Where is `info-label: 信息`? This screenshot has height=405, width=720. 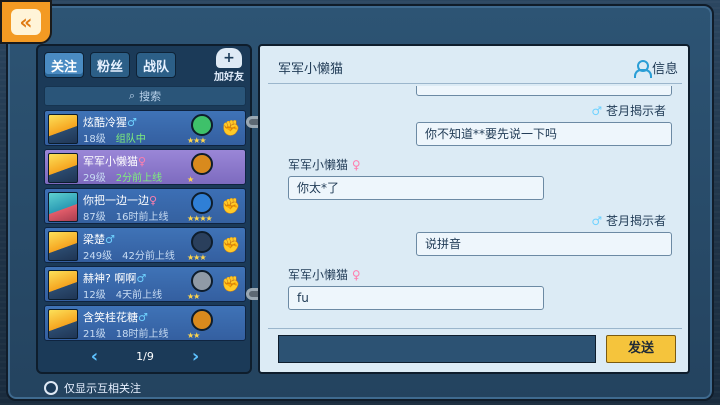
info-label: 信息 is located at coordinates (664, 69).